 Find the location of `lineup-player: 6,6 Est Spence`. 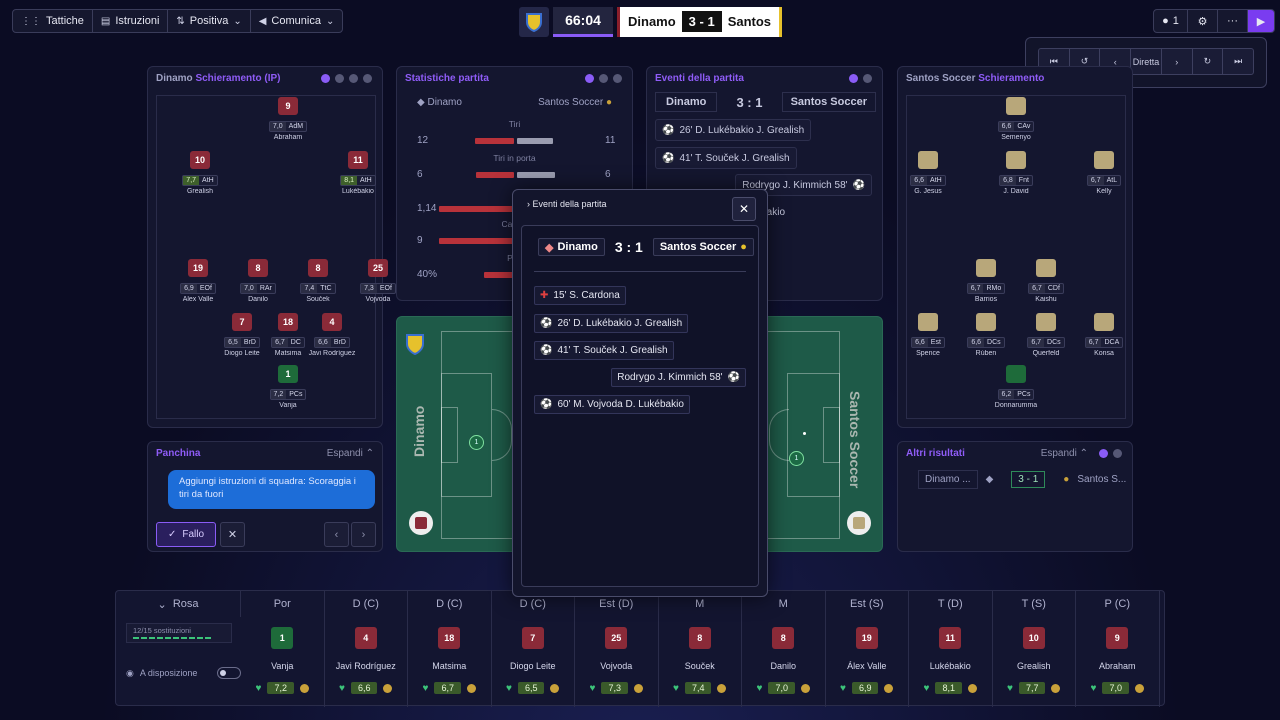

lineup-player: 6,6 Est Spence is located at coordinates (928, 335).